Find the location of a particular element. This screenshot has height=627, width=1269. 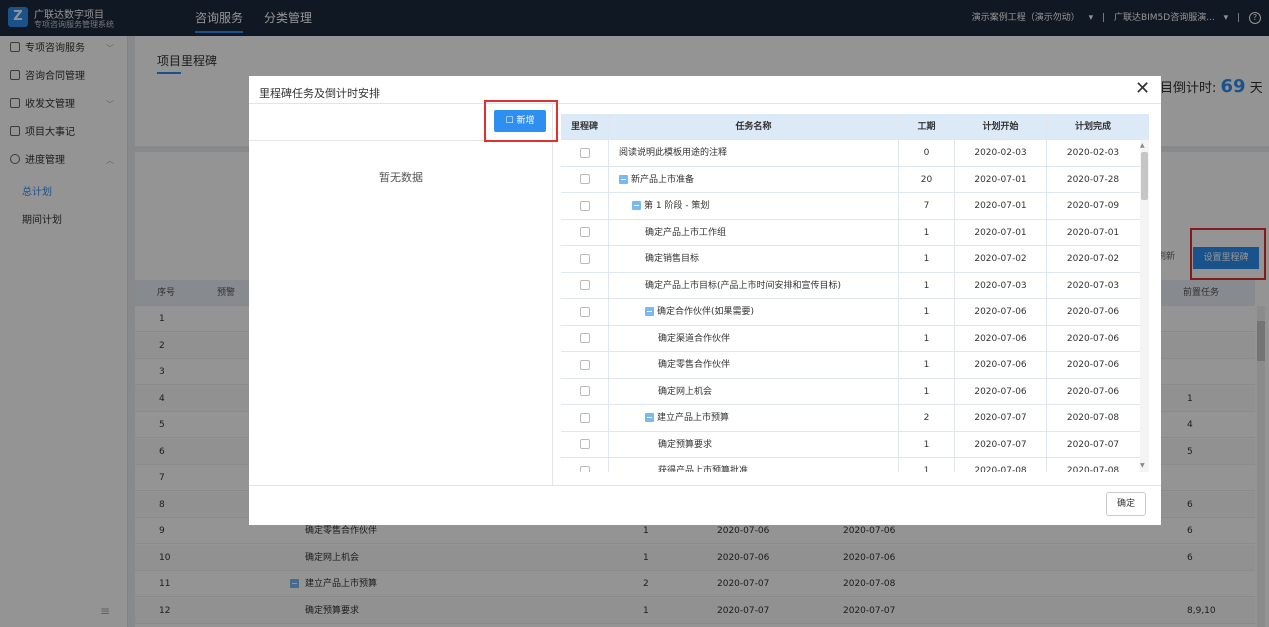

table-row: 确定销售目标 1 2020-07-02 2020-07-02 is located at coordinates (855, 259).